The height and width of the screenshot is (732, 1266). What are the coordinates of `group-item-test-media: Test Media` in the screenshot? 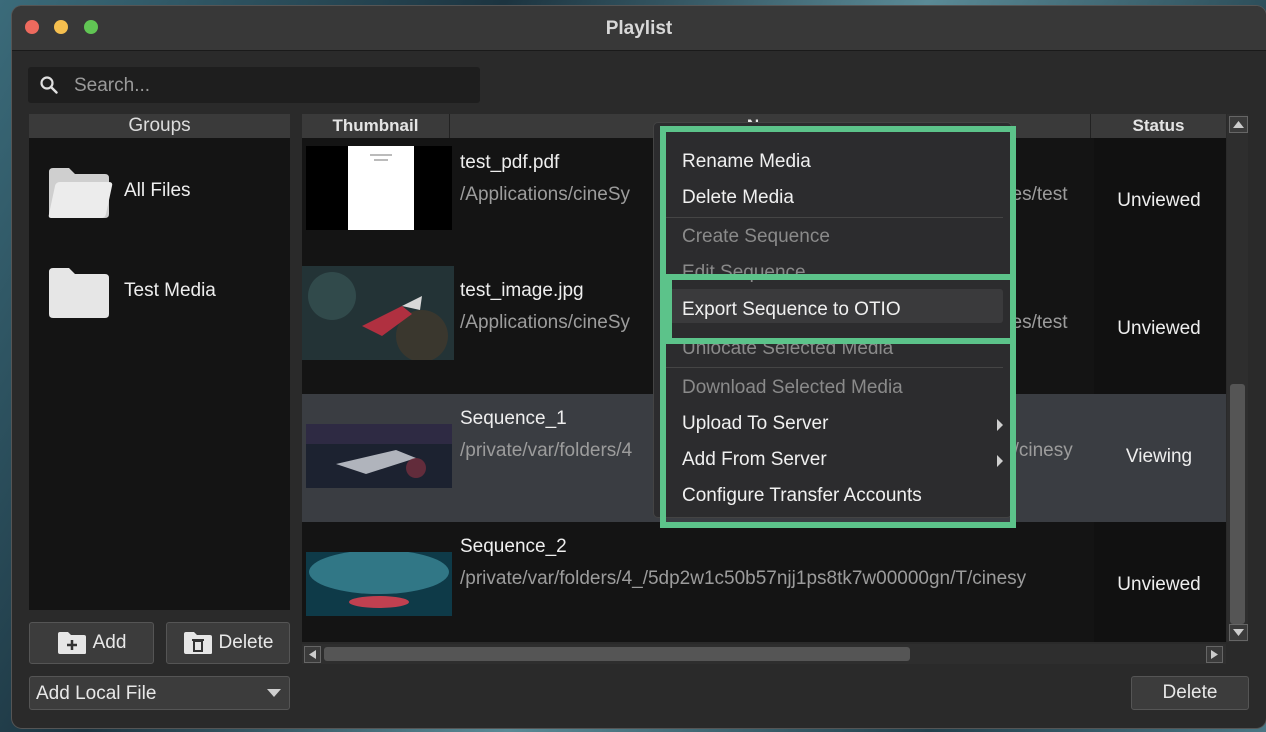 It's located at (167, 292).